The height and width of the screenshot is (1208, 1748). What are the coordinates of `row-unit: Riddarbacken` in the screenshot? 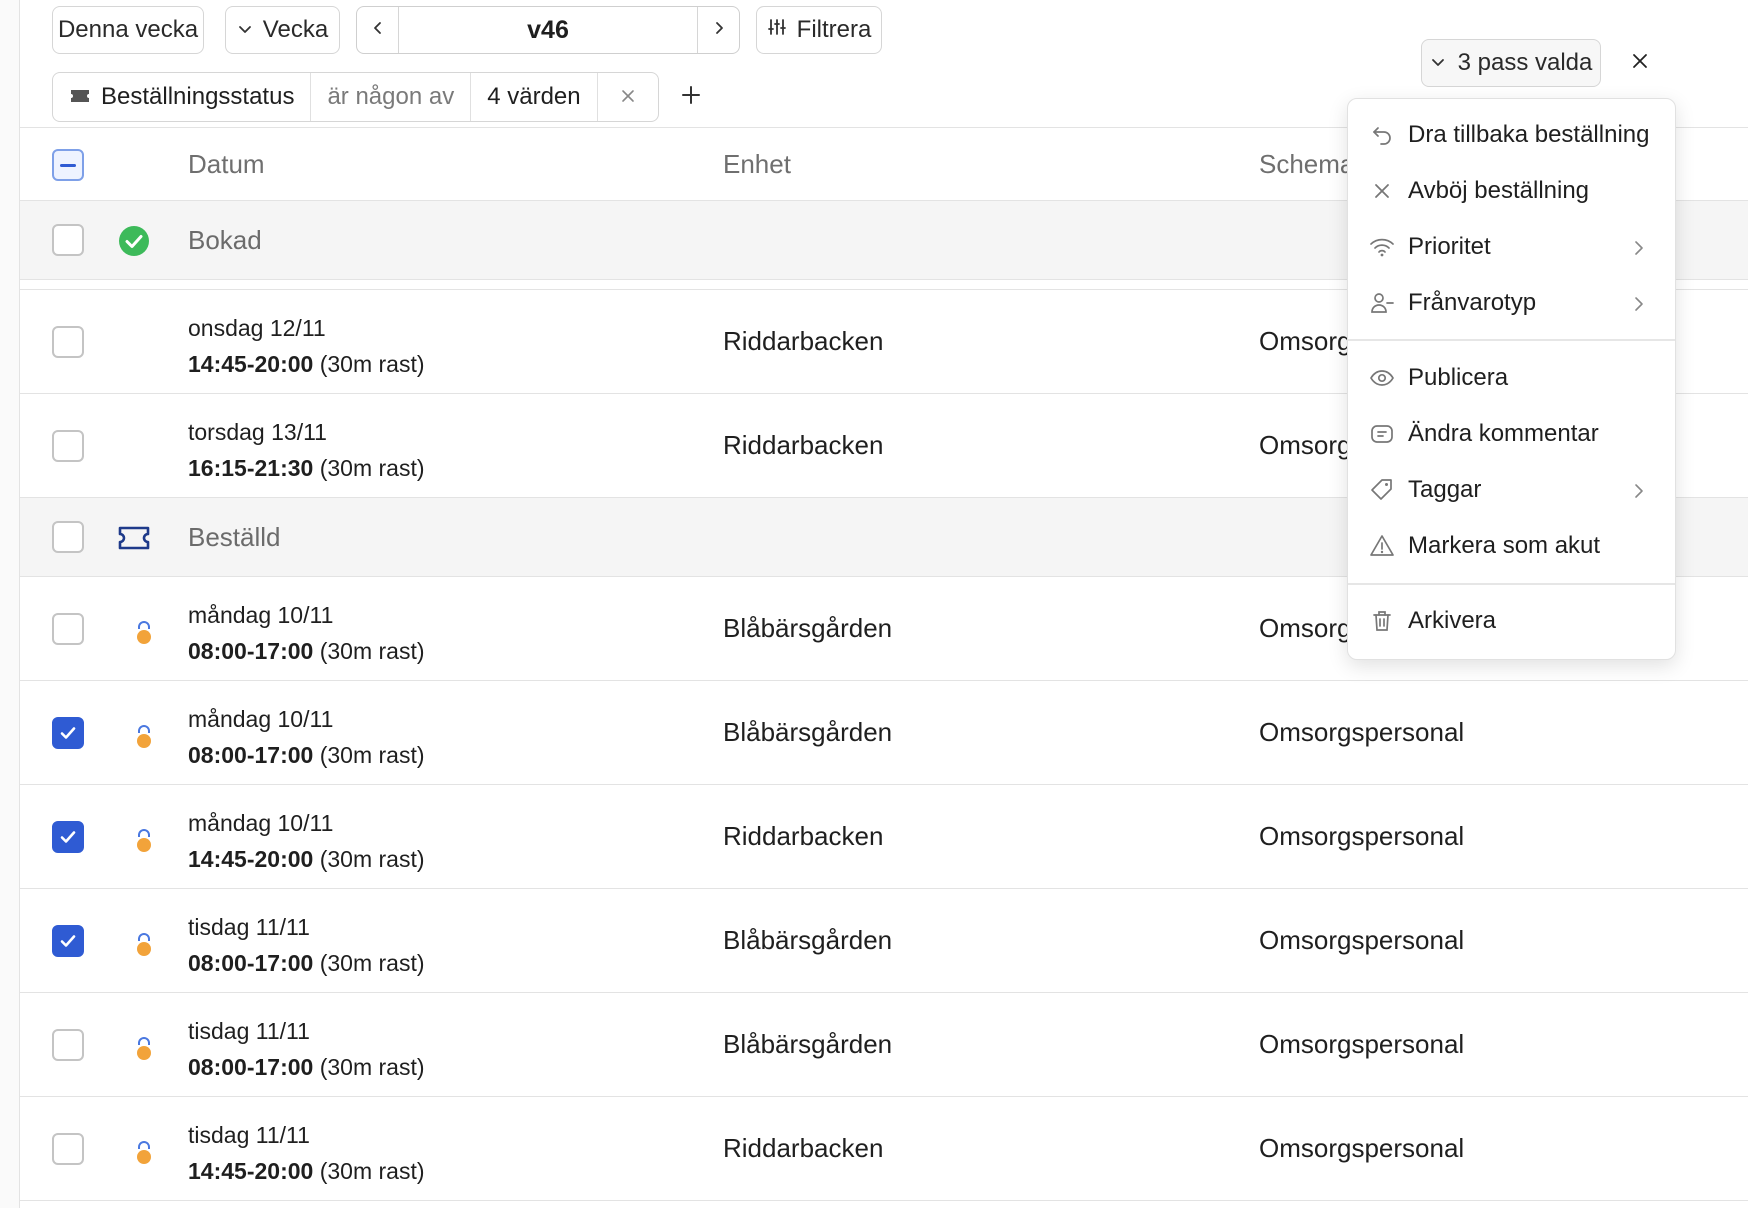 It's located at (803, 341).